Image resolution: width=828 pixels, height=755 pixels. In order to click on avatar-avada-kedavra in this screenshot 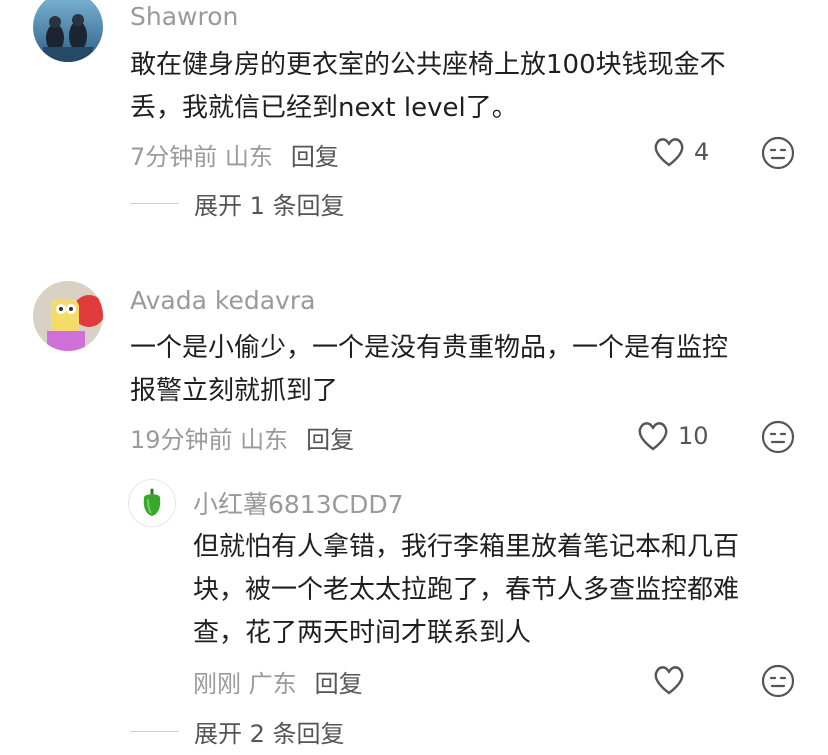, I will do `click(68, 316)`.